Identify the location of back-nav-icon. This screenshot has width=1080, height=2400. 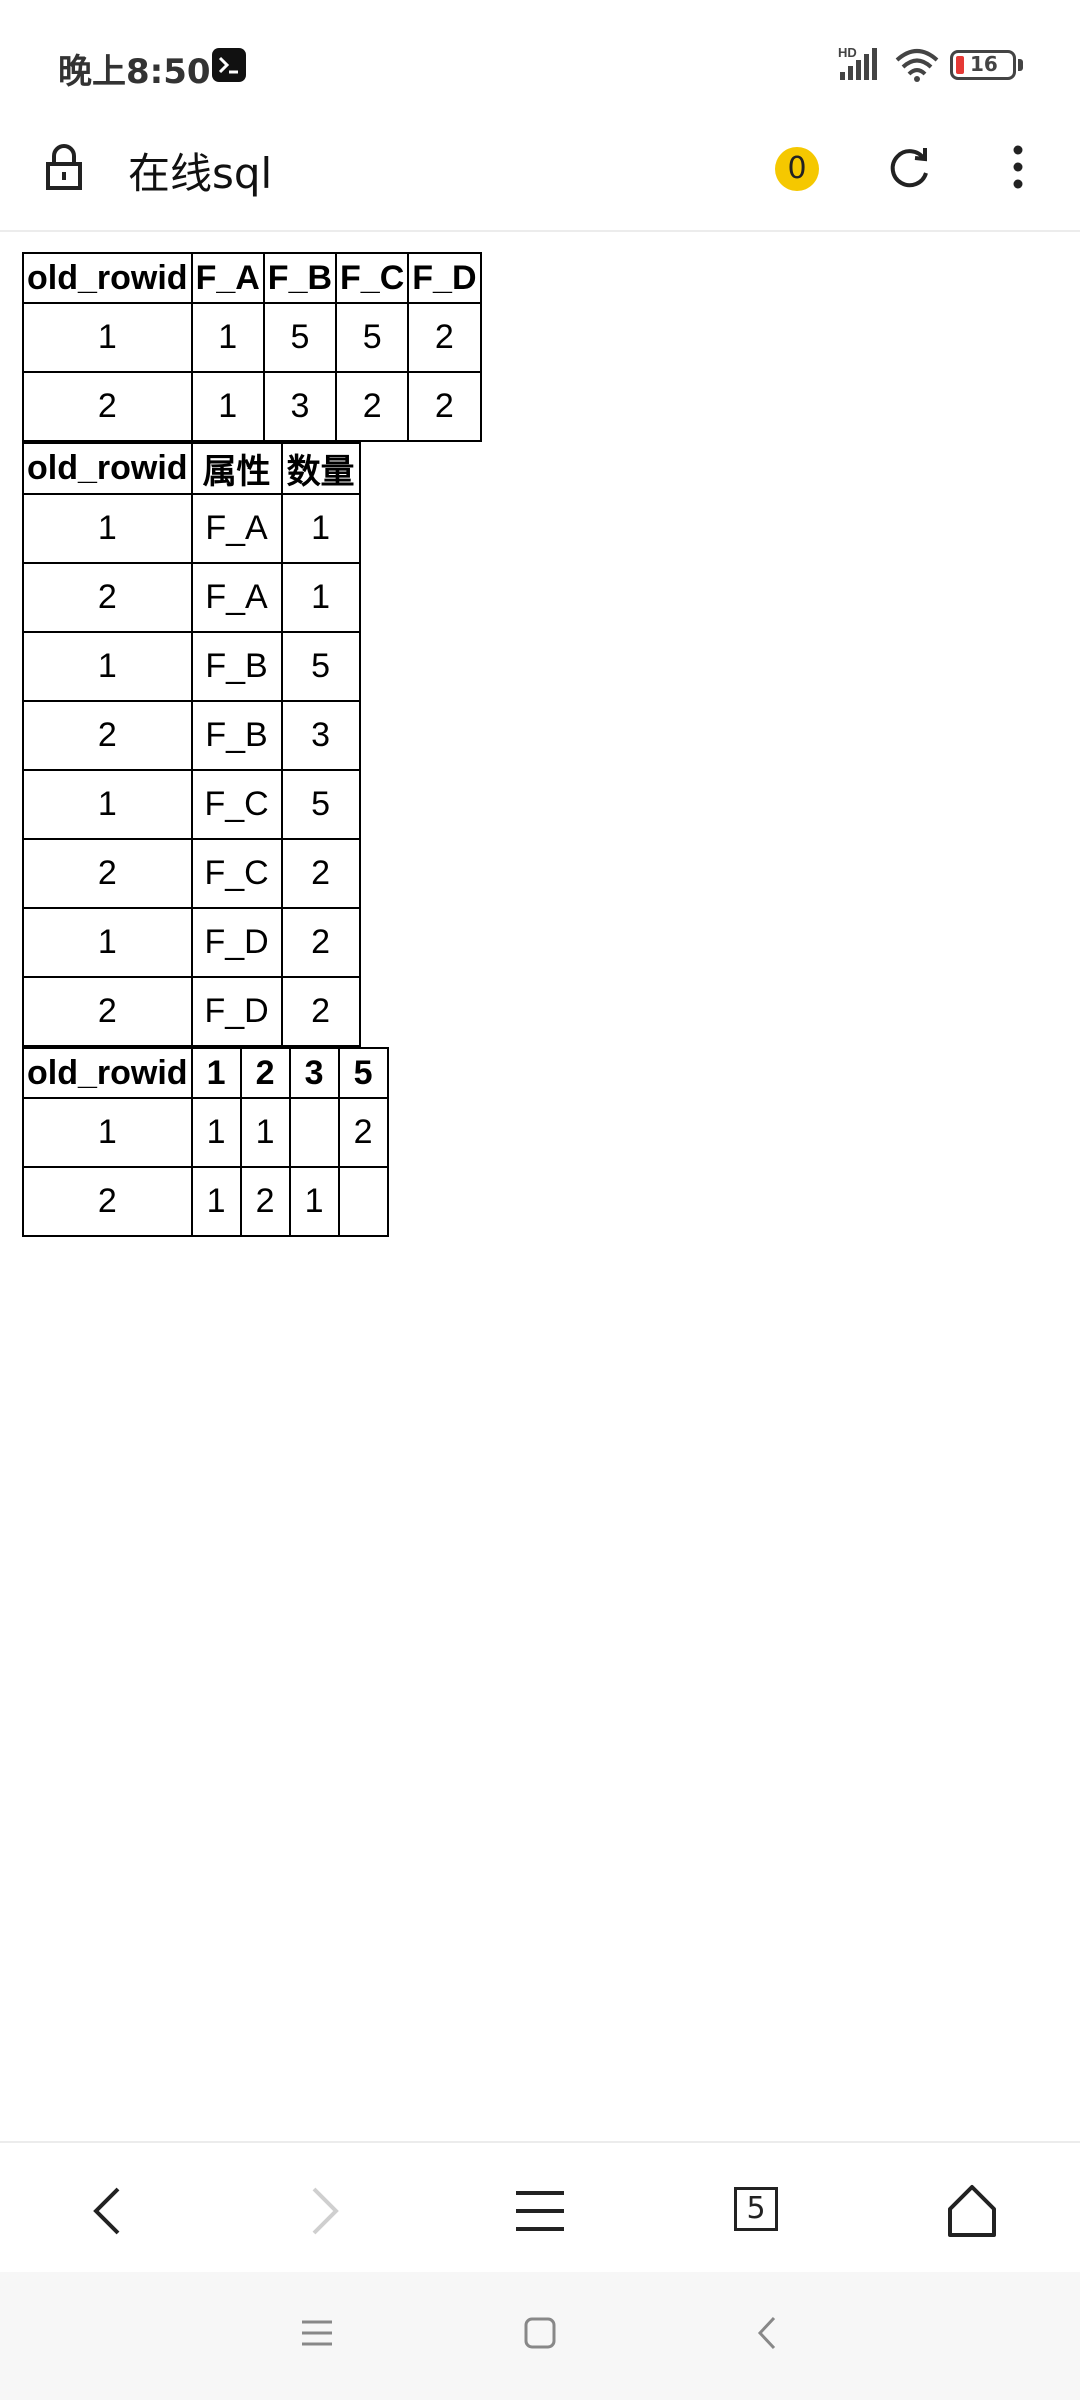
(767, 2335).